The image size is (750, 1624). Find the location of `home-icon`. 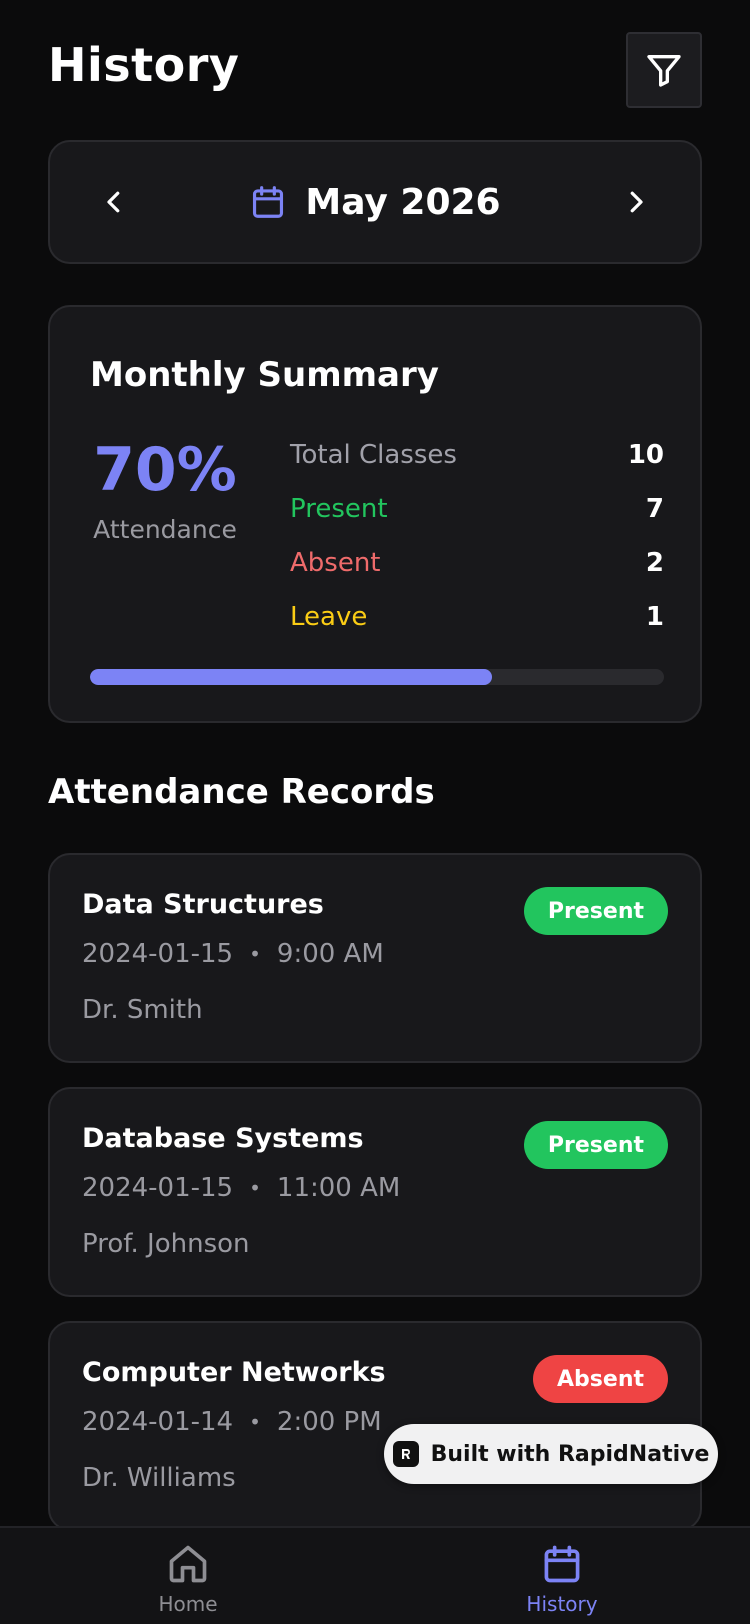

home-icon is located at coordinates (188, 1564).